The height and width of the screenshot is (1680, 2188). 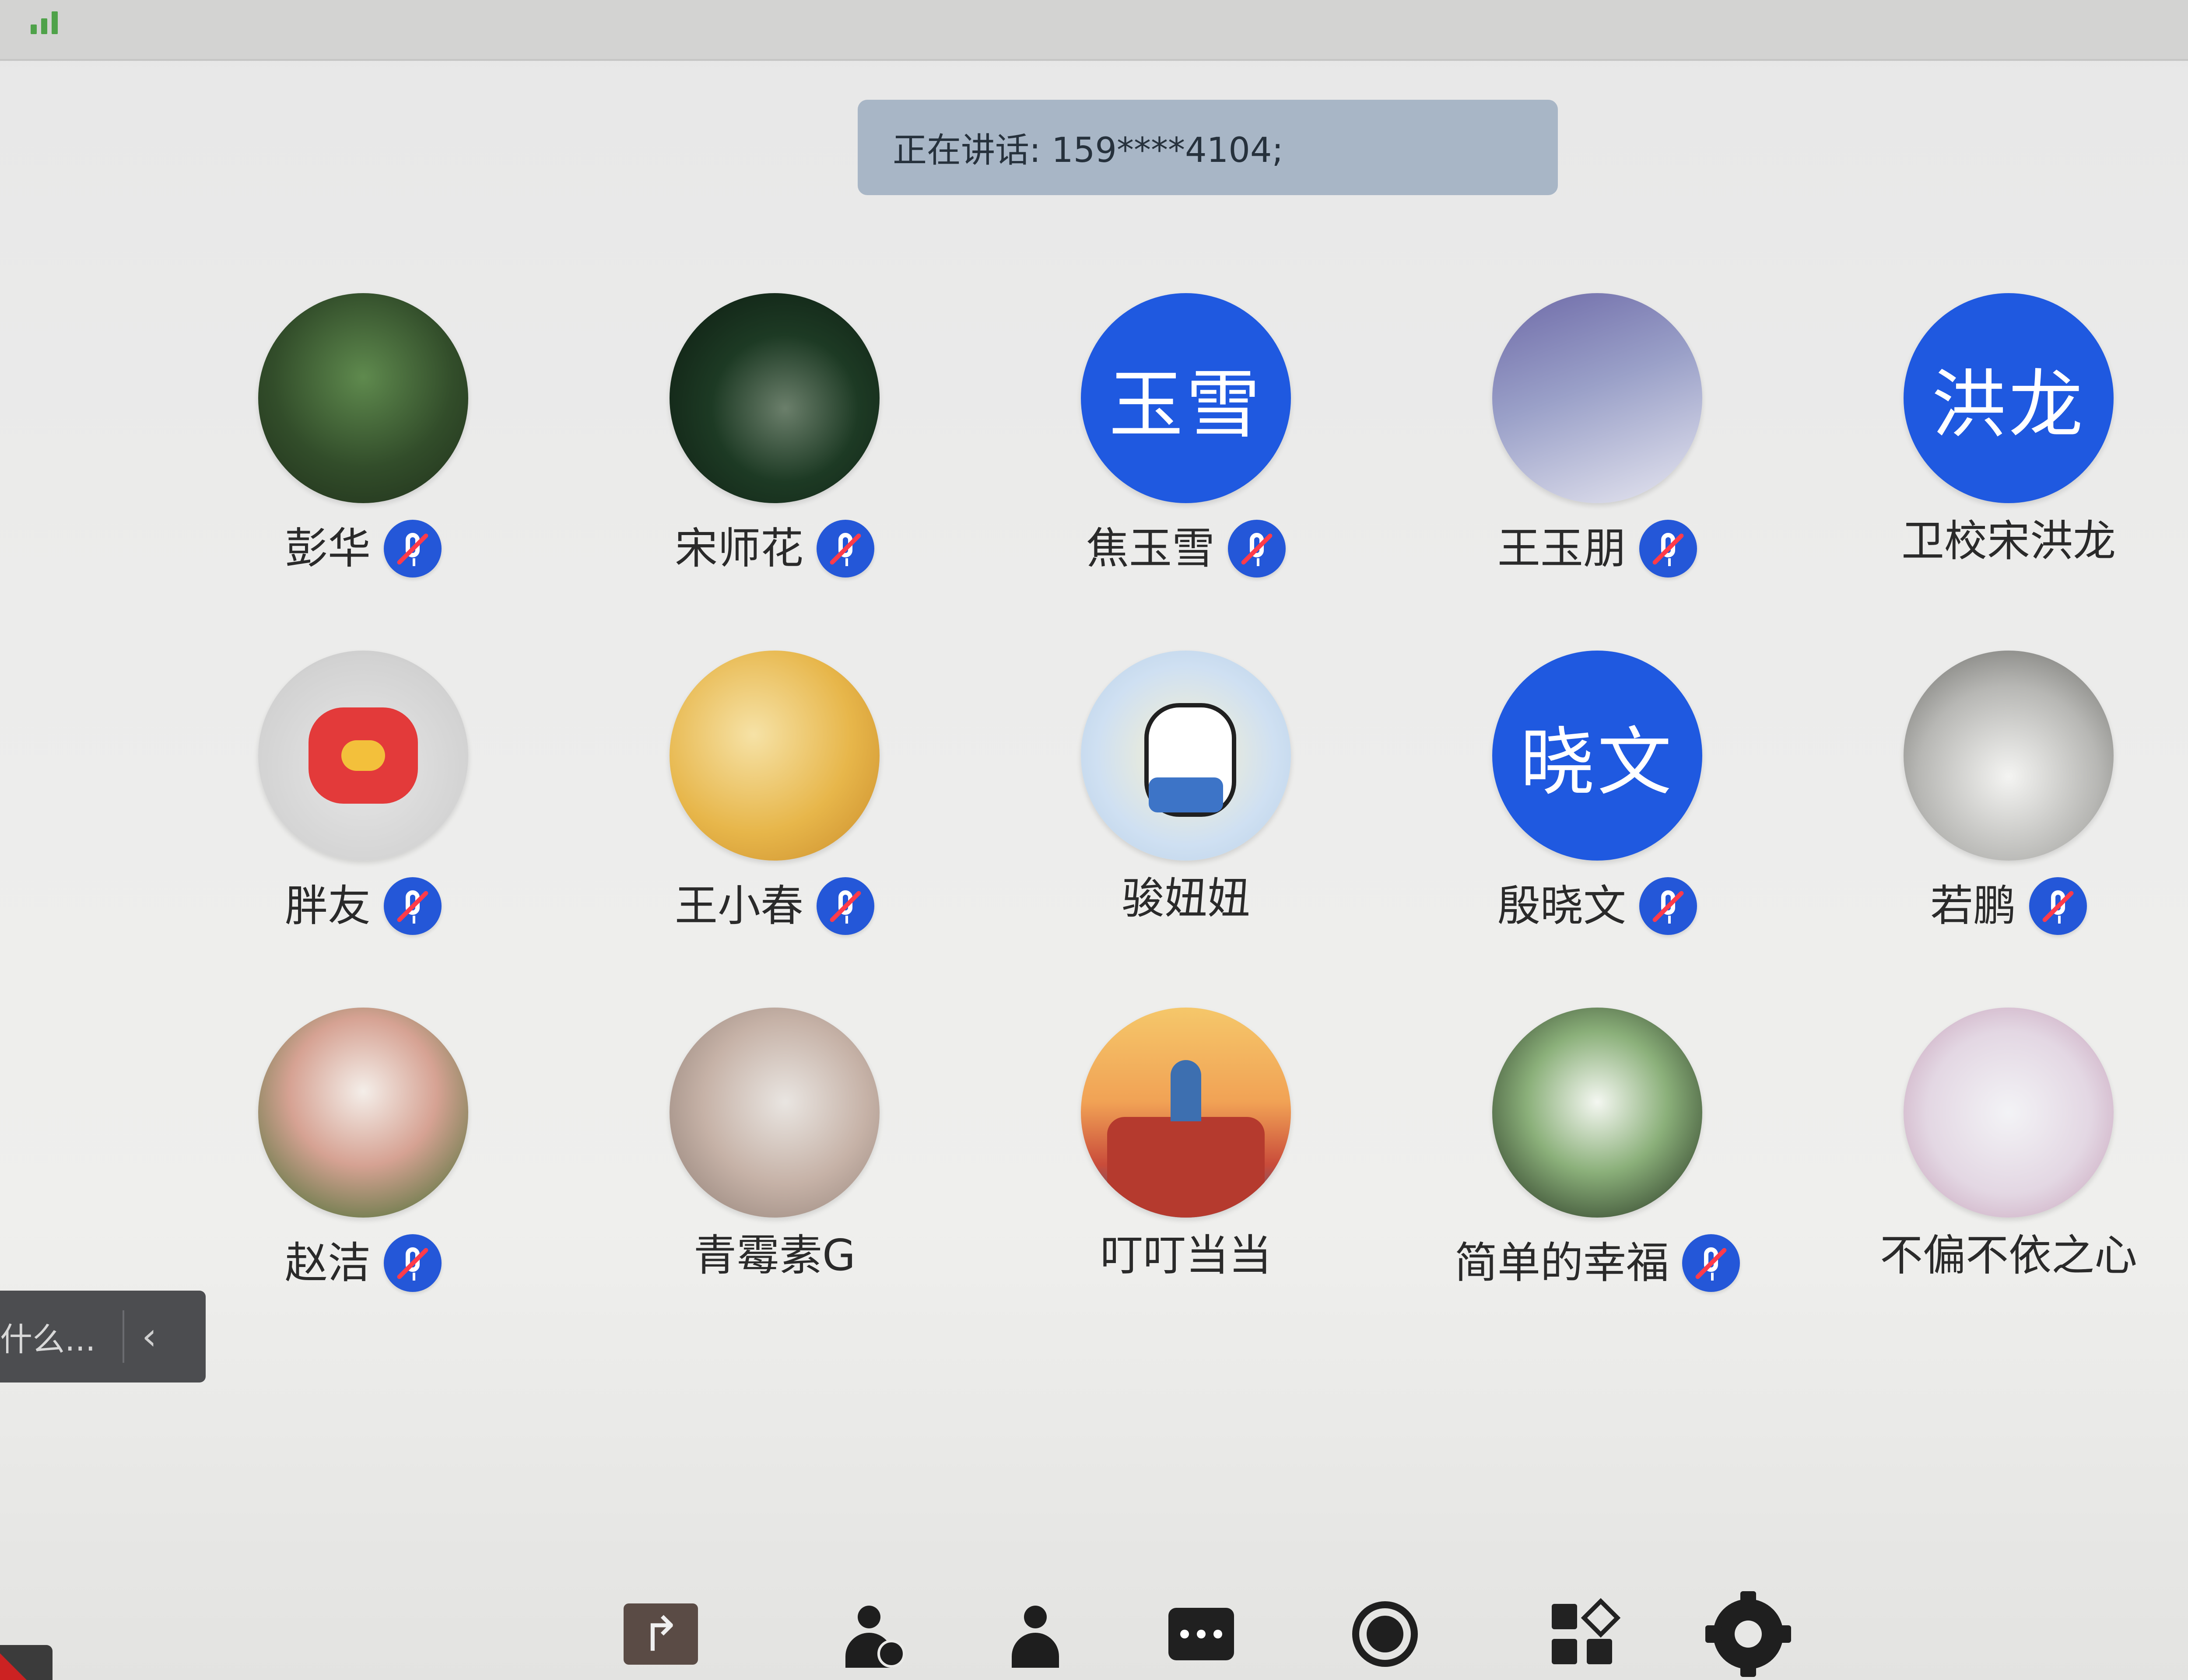 I want to click on member-tile: 玉雪 焦玉雪, so click(x=1186, y=472).